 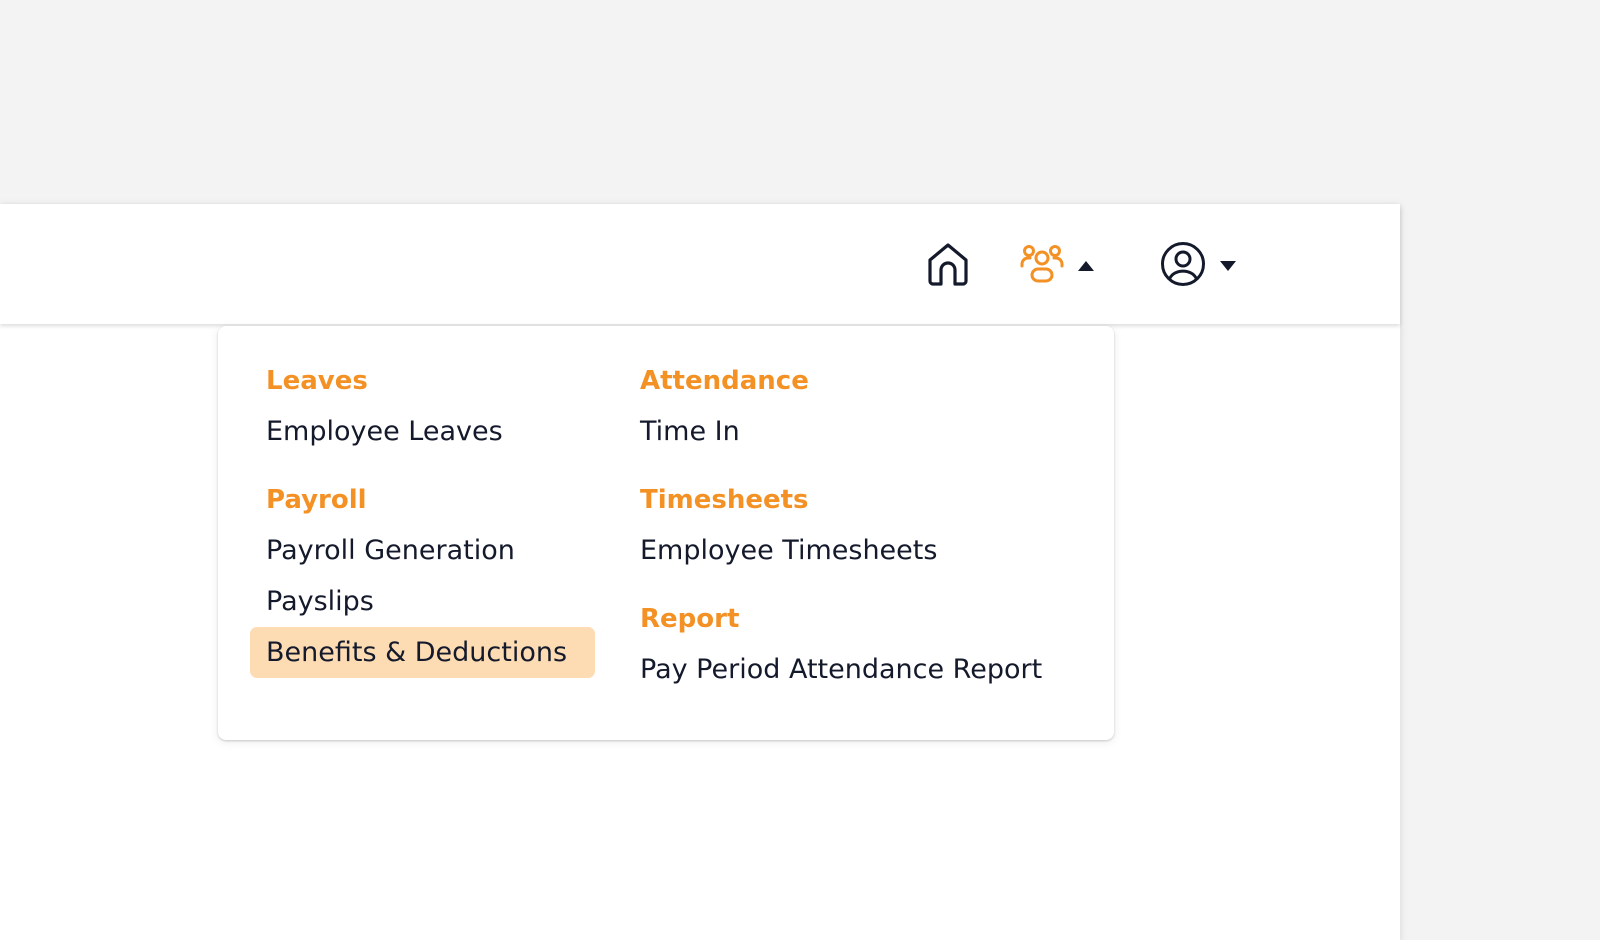 I want to click on user-menu-button, so click(x=1208, y=266).